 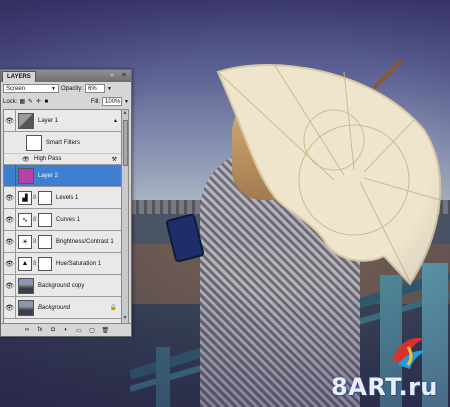 What do you see at coordinates (79, 330) in the screenshot?
I see `new-group-icon: ▭` at bounding box center [79, 330].